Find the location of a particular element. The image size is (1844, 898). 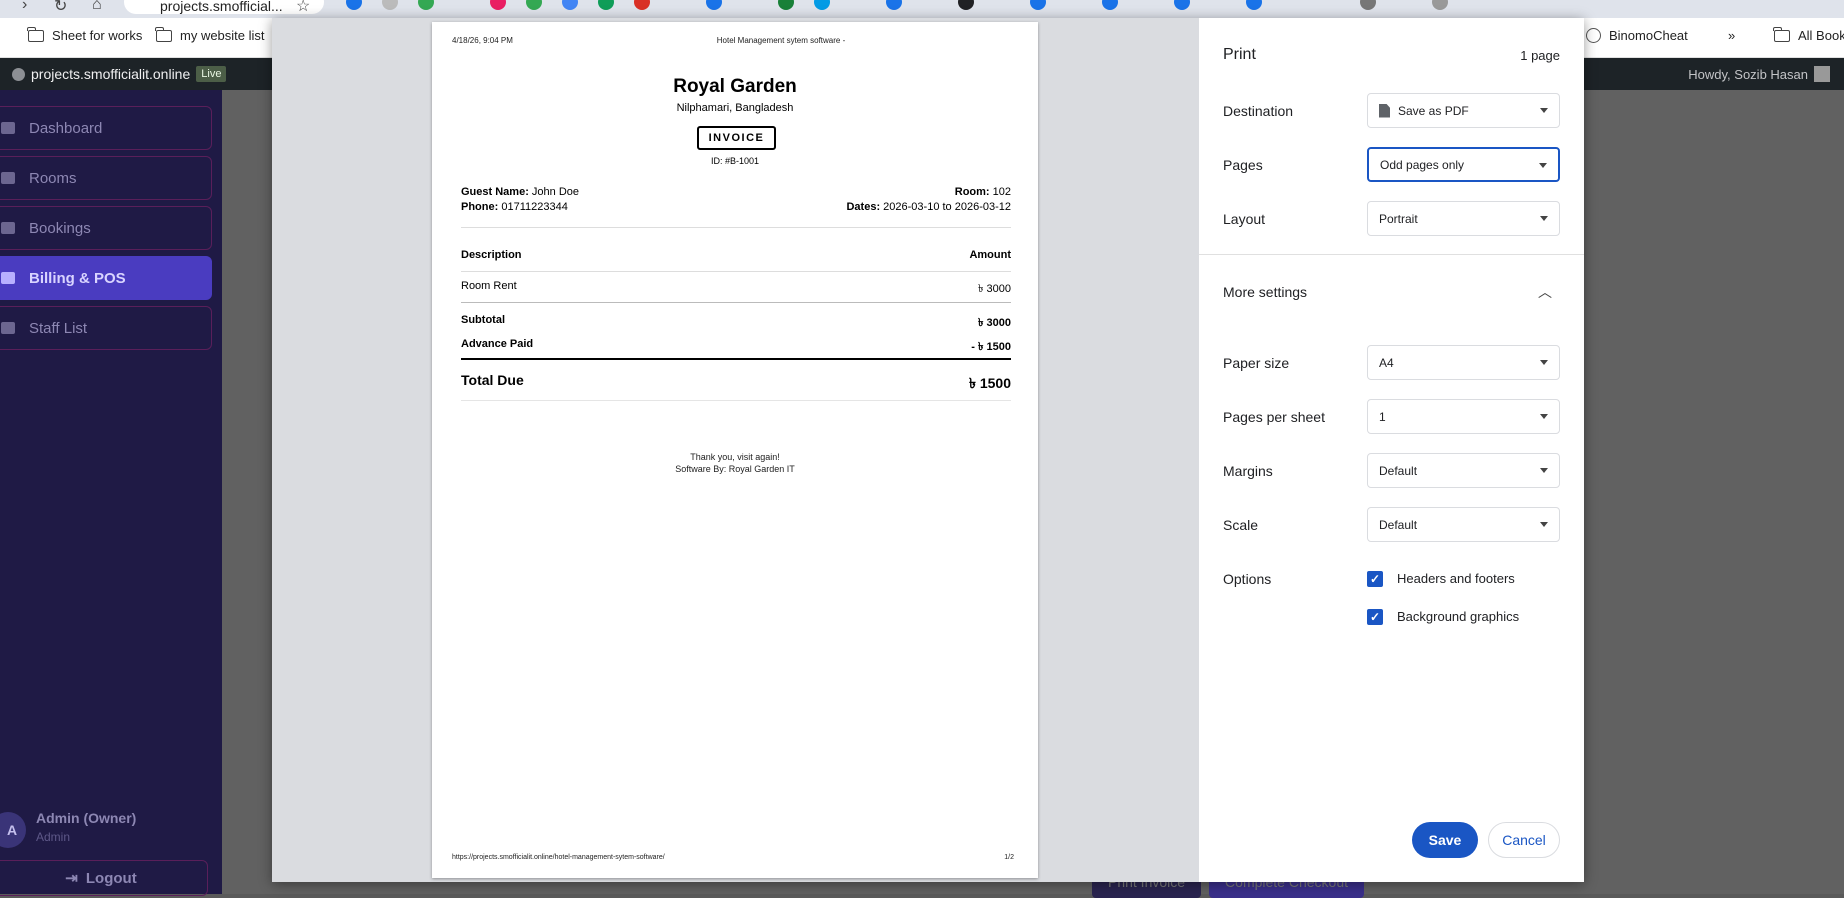

total-due-row: Total Due ৳ 1500 is located at coordinates (736, 381).